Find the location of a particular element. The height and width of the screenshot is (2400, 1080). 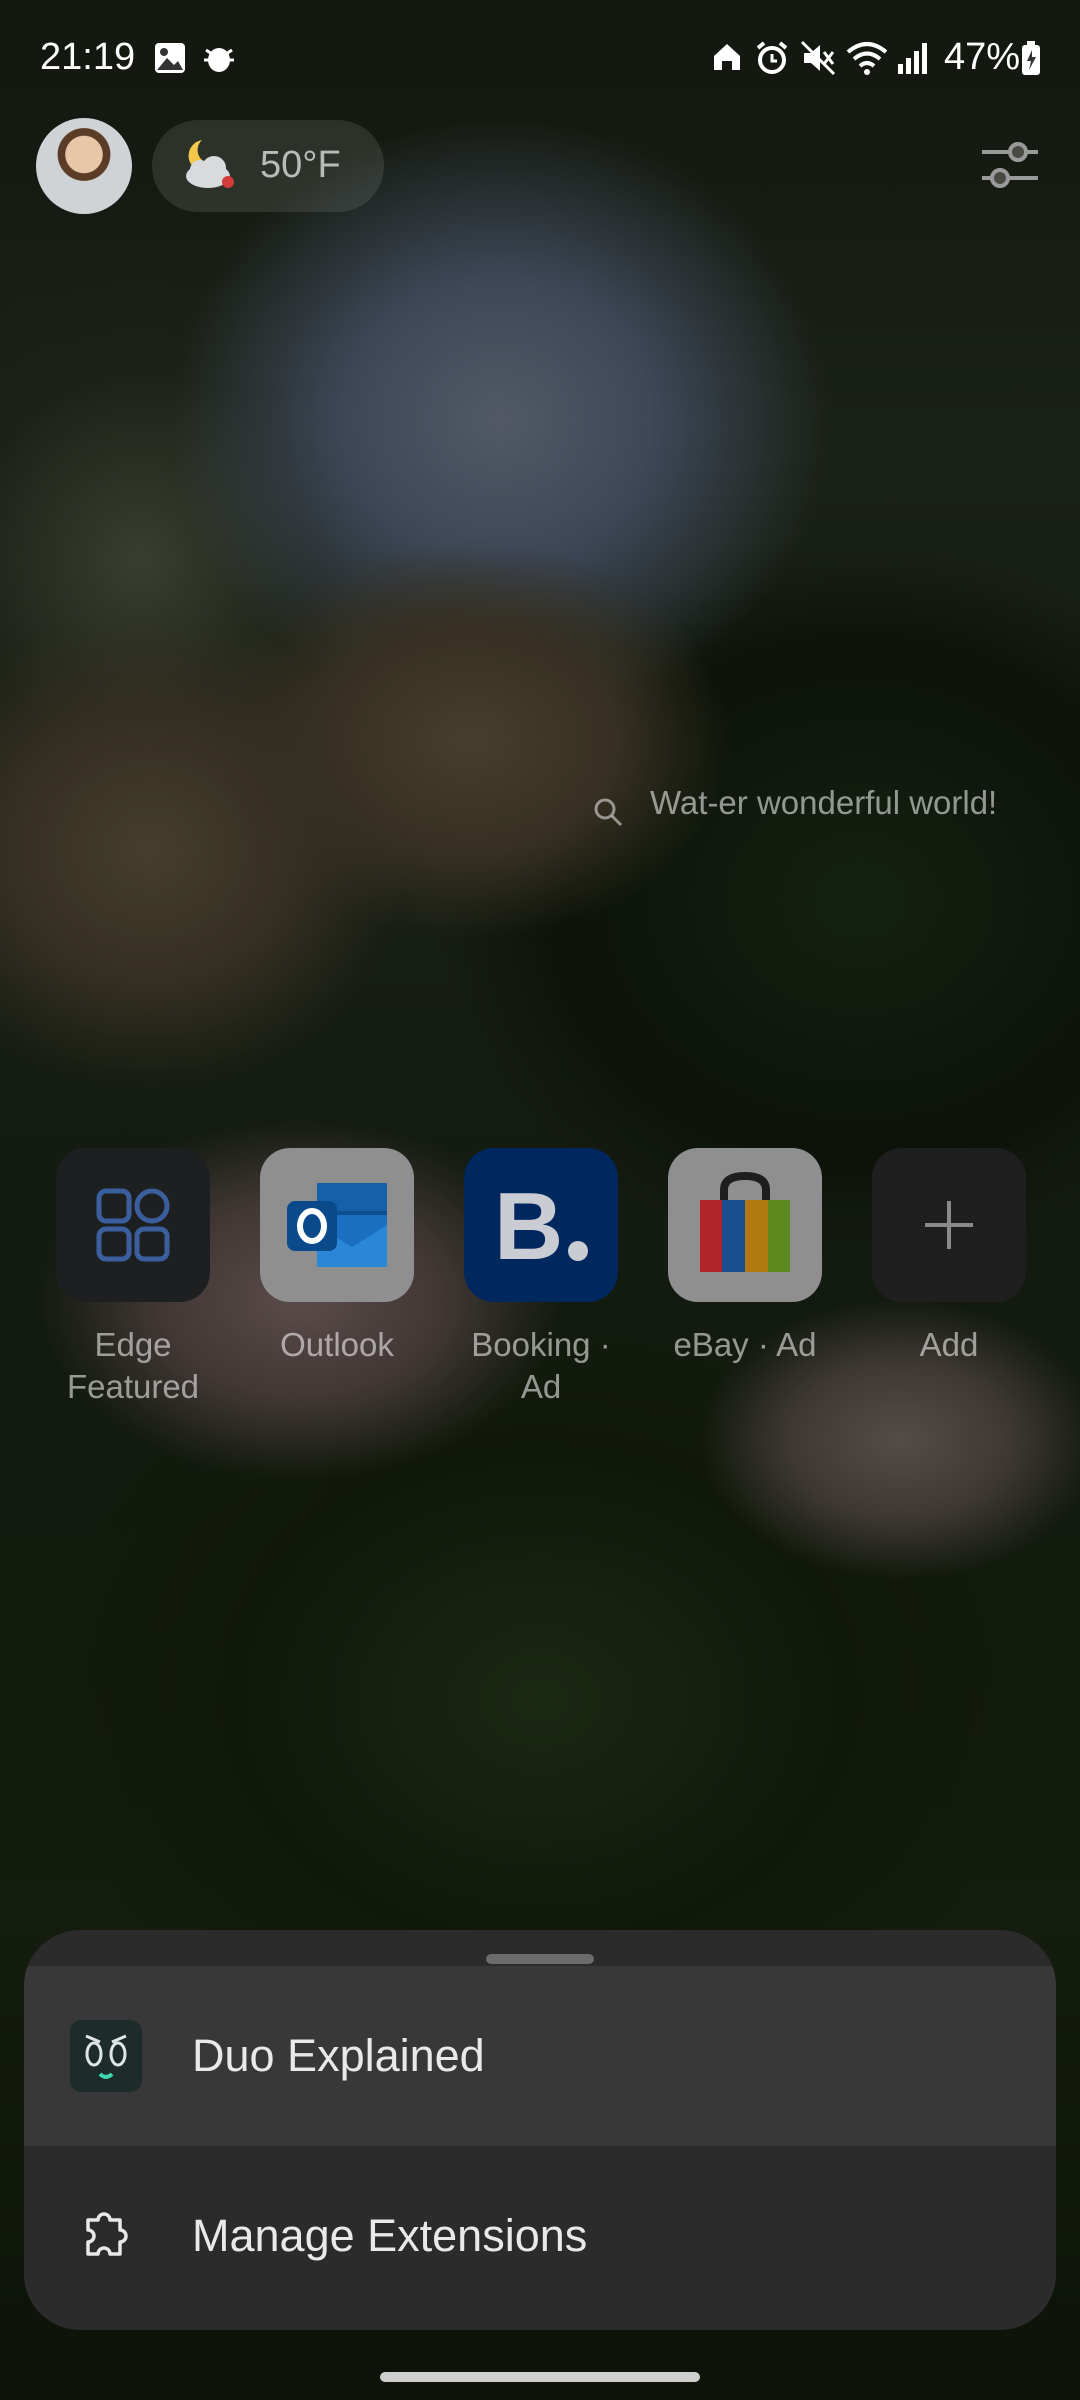

mute-icon is located at coordinates (818, 60).